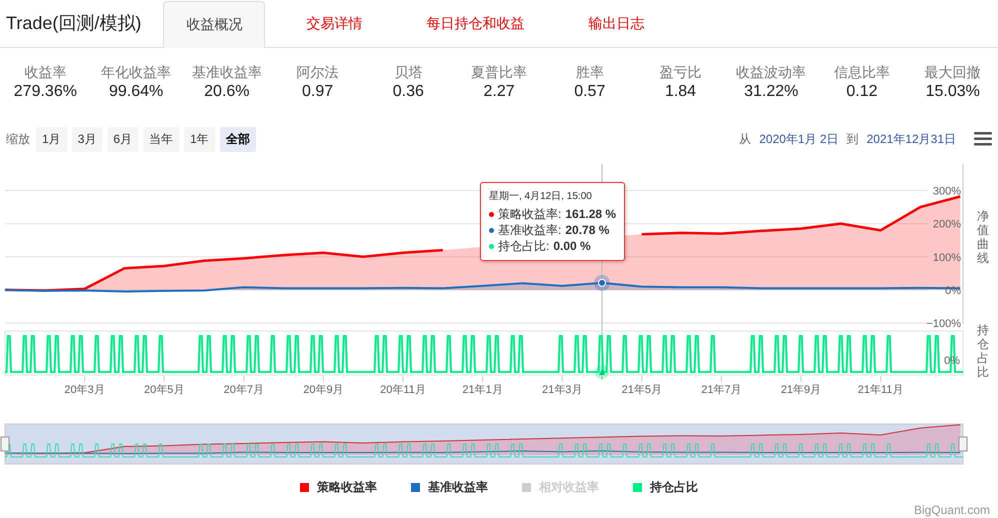 This screenshot has height=518, width=998. What do you see at coordinates (499, 73) in the screenshot?
I see `stat-label: 夏普比率` at bounding box center [499, 73].